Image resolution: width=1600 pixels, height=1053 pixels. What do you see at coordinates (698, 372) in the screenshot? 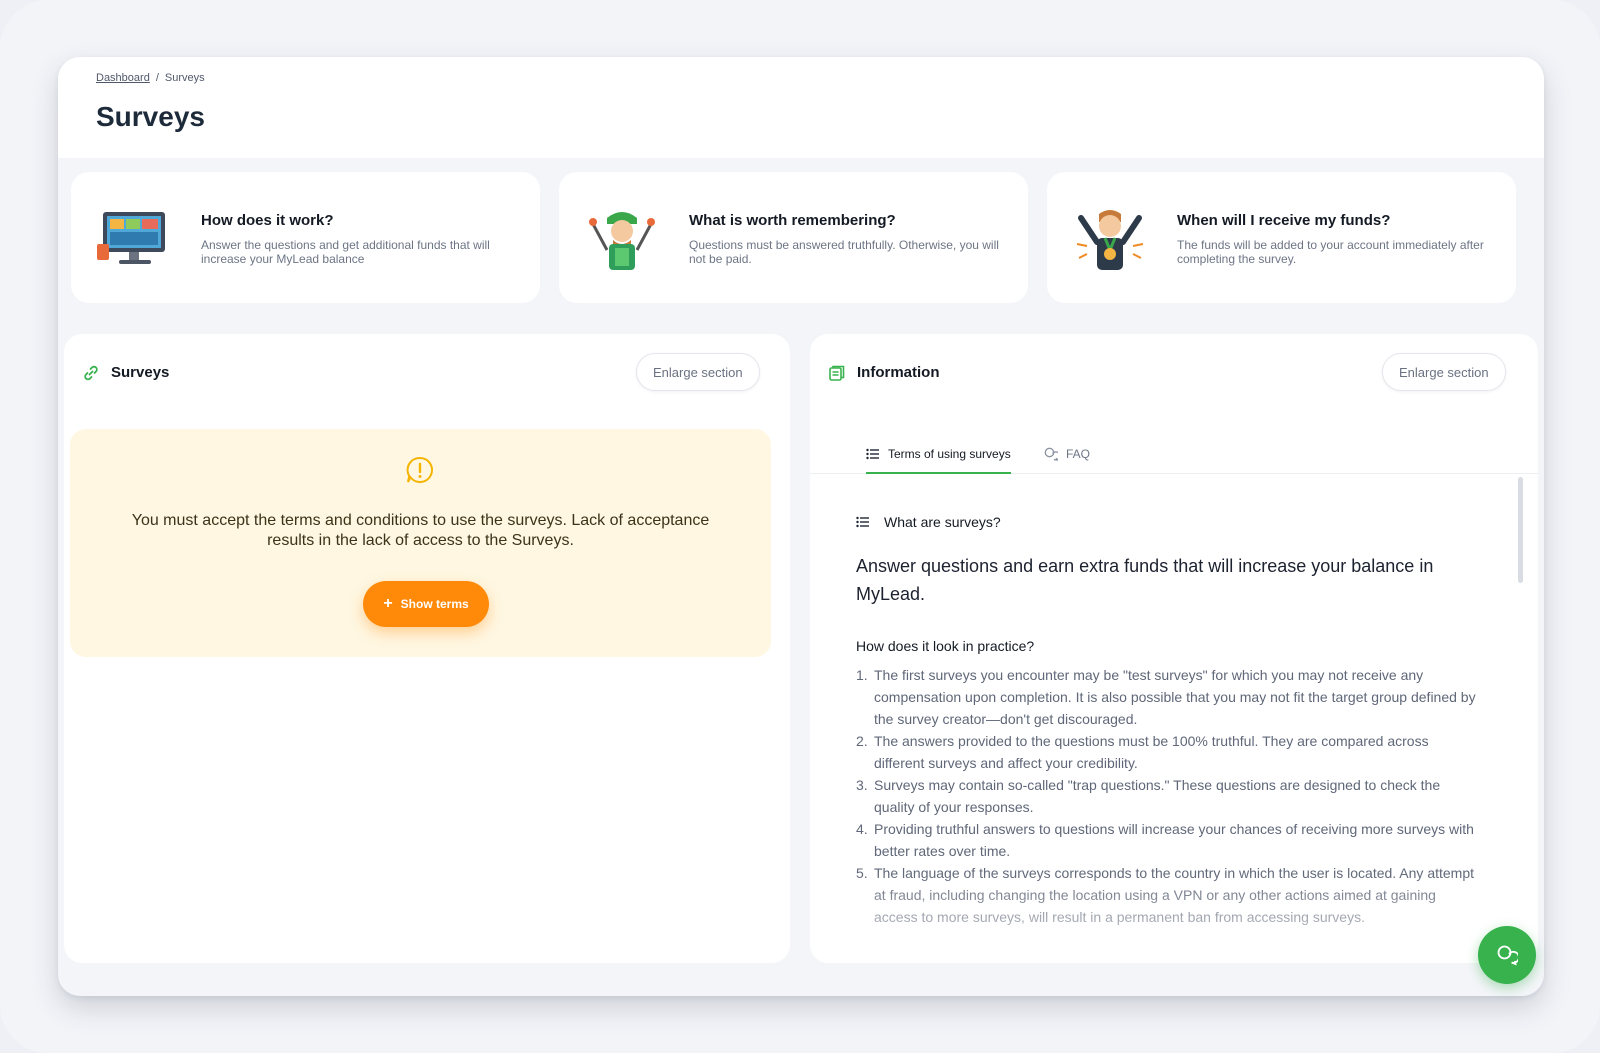
I see `enlarge-surveys-button: Enlarge section` at bounding box center [698, 372].